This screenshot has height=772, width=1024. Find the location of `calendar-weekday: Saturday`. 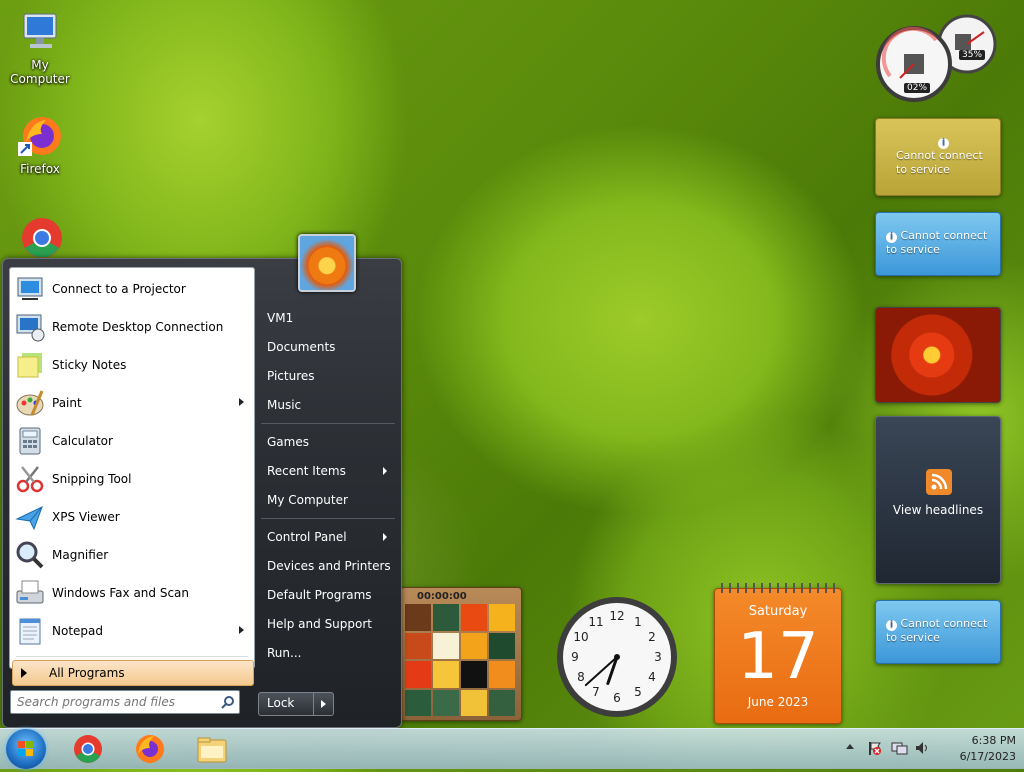

calendar-weekday: Saturday is located at coordinates (778, 611).